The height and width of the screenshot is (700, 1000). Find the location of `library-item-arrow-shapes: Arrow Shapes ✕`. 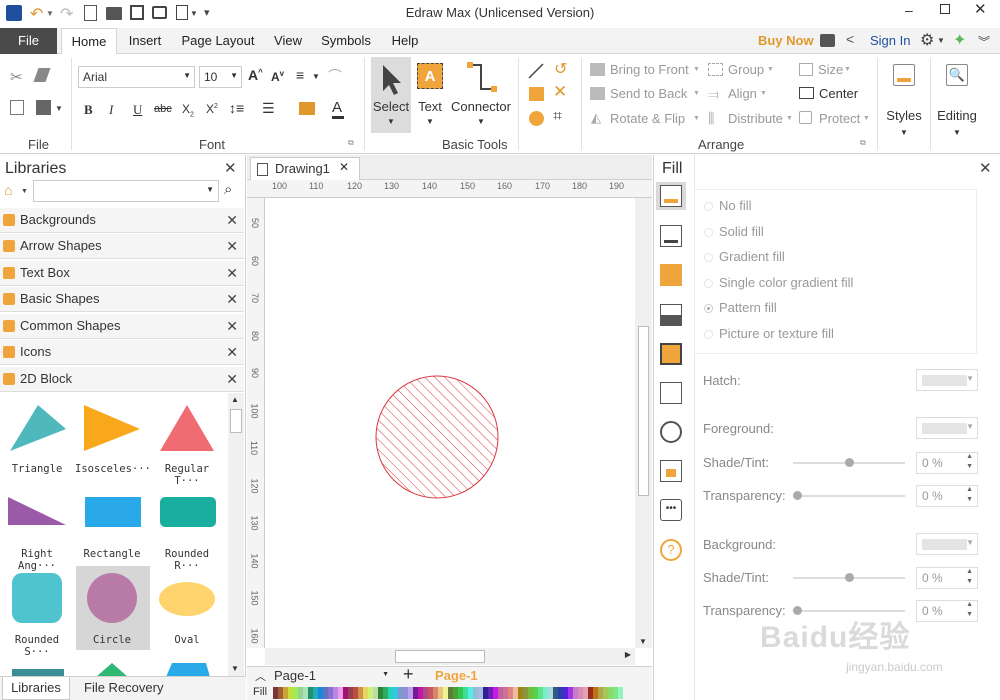

library-item-arrow-shapes: Arrow Shapes ✕ is located at coordinates (122, 246).